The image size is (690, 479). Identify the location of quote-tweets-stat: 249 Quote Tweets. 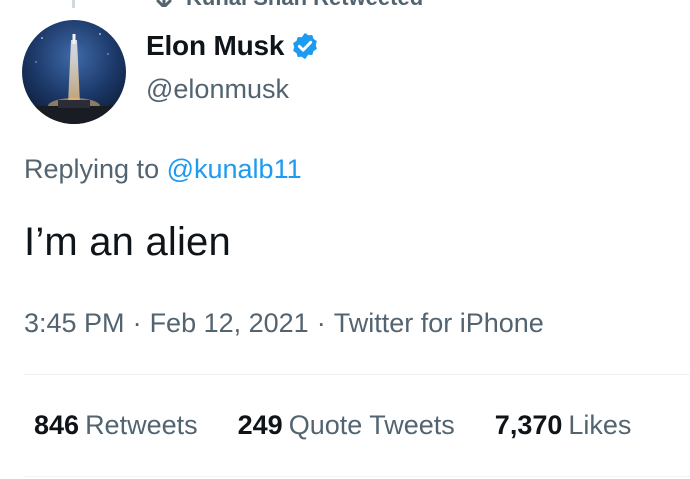
(346, 425).